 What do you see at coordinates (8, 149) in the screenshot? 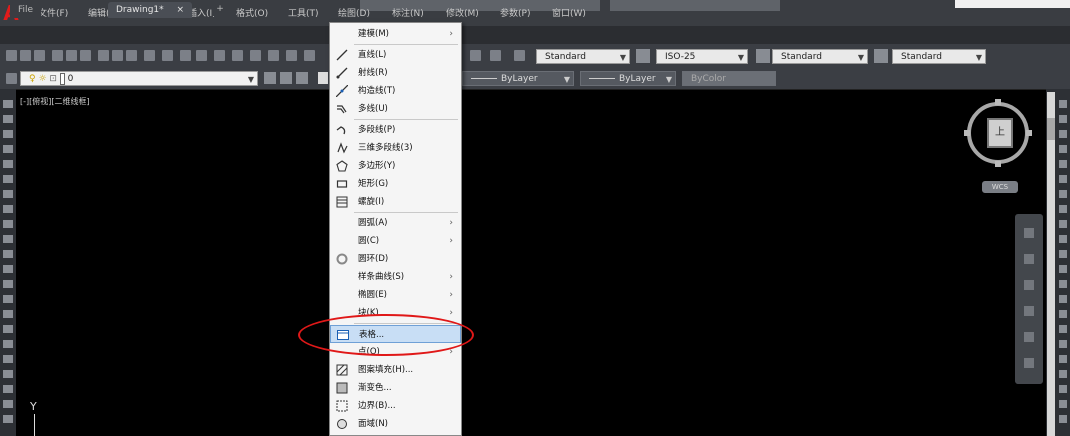
I see `arc-tool-icon` at bounding box center [8, 149].